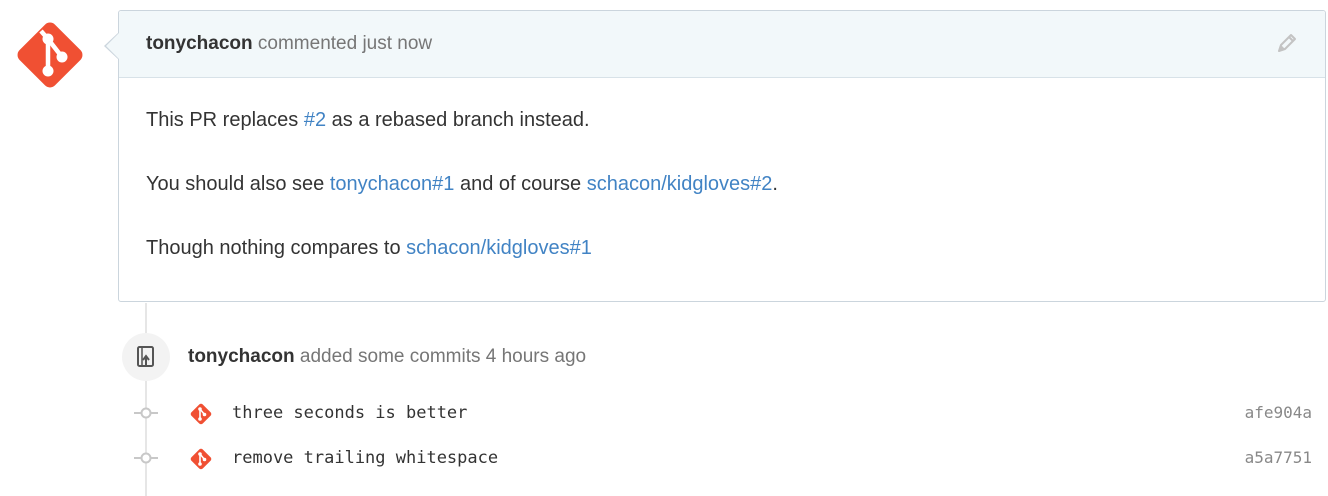  Describe the element at coordinates (443, 356) in the screenshot. I see `event-description: added some commits 4 hours ago` at that location.